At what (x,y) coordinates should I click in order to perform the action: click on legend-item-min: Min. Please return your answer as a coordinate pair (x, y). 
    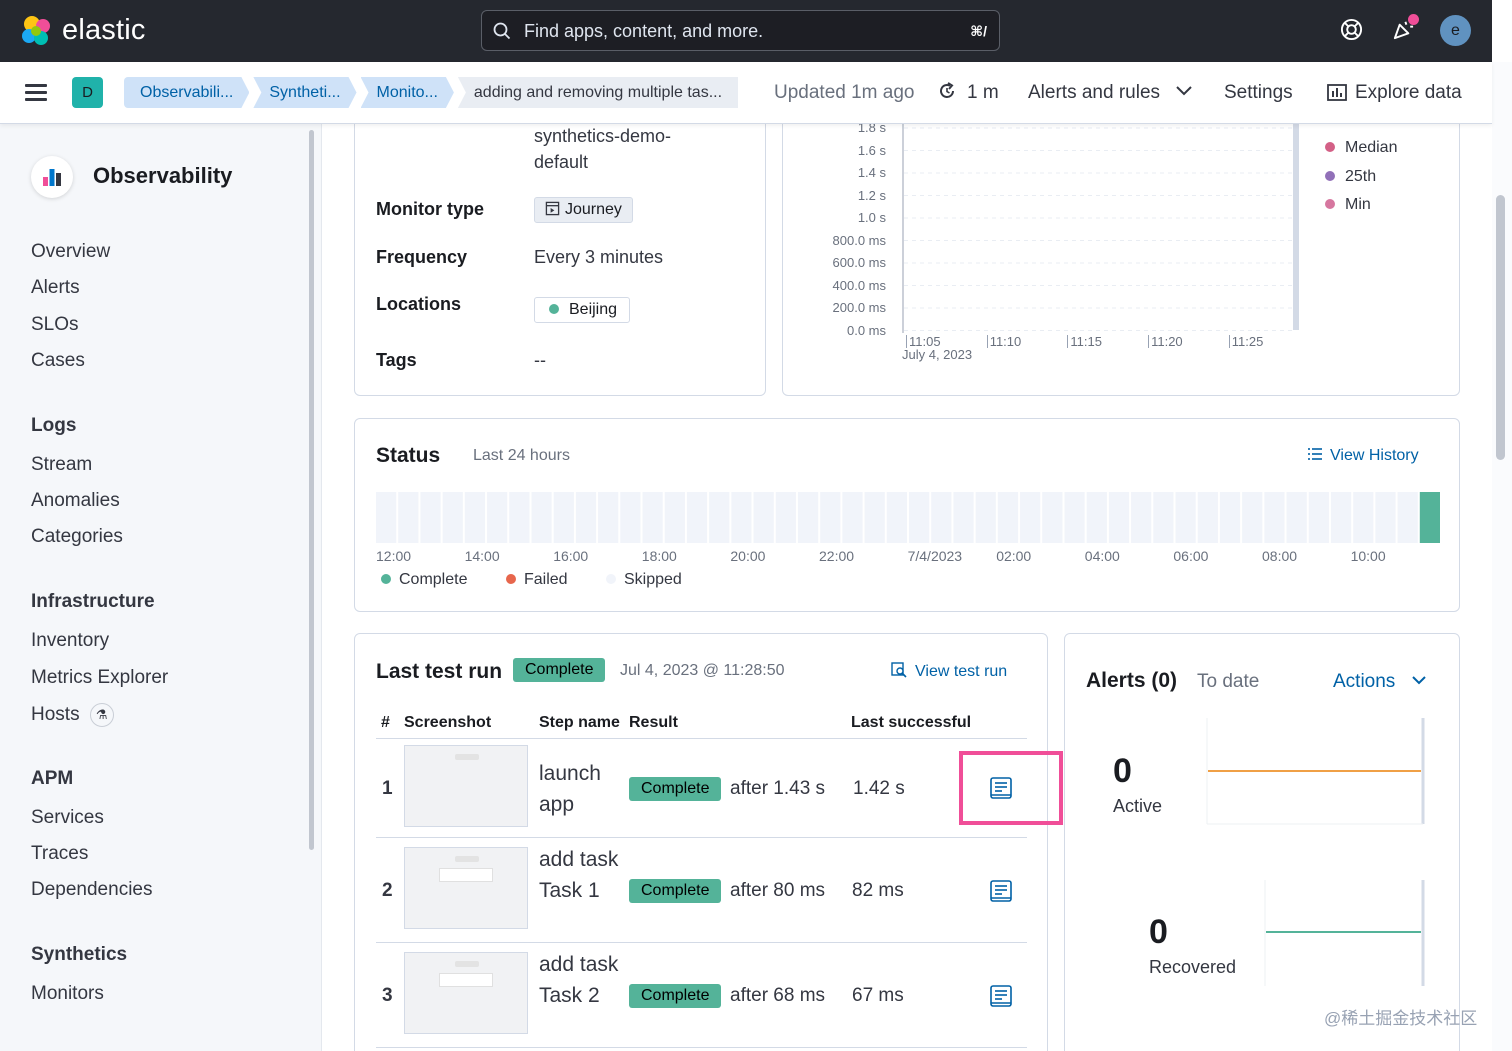
    Looking at the image, I should click on (1348, 205).